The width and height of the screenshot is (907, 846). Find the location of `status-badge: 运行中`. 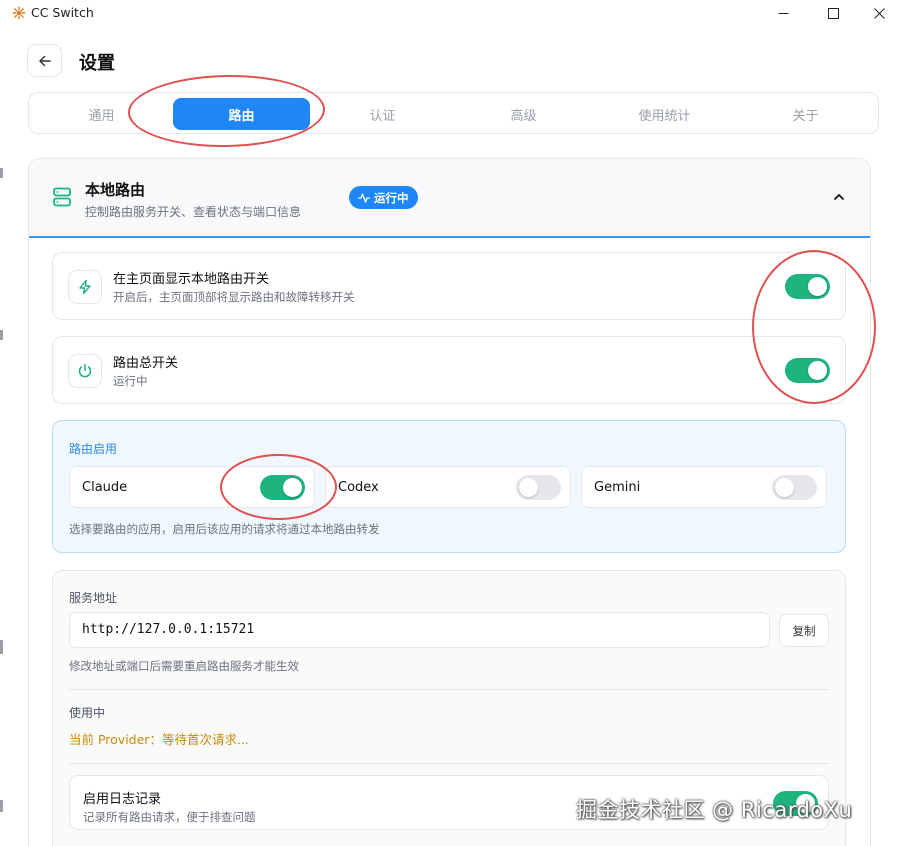

status-badge: 运行中 is located at coordinates (383, 197).